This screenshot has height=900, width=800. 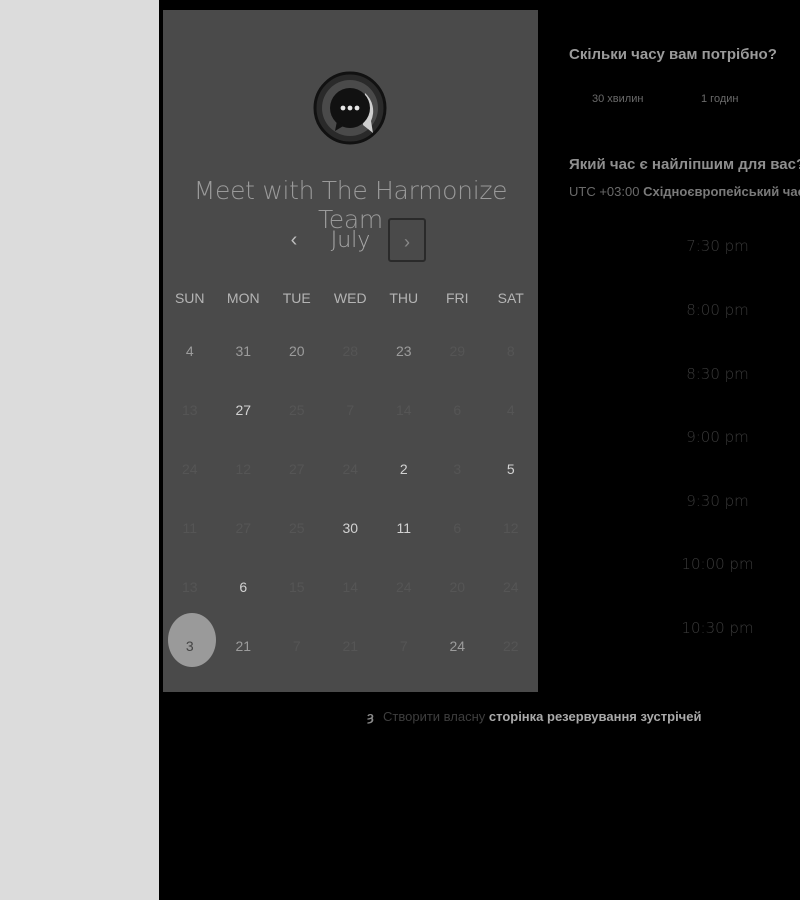 What do you see at coordinates (243, 298) in the screenshot?
I see `weekday-label: MON` at bounding box center [243, 298].